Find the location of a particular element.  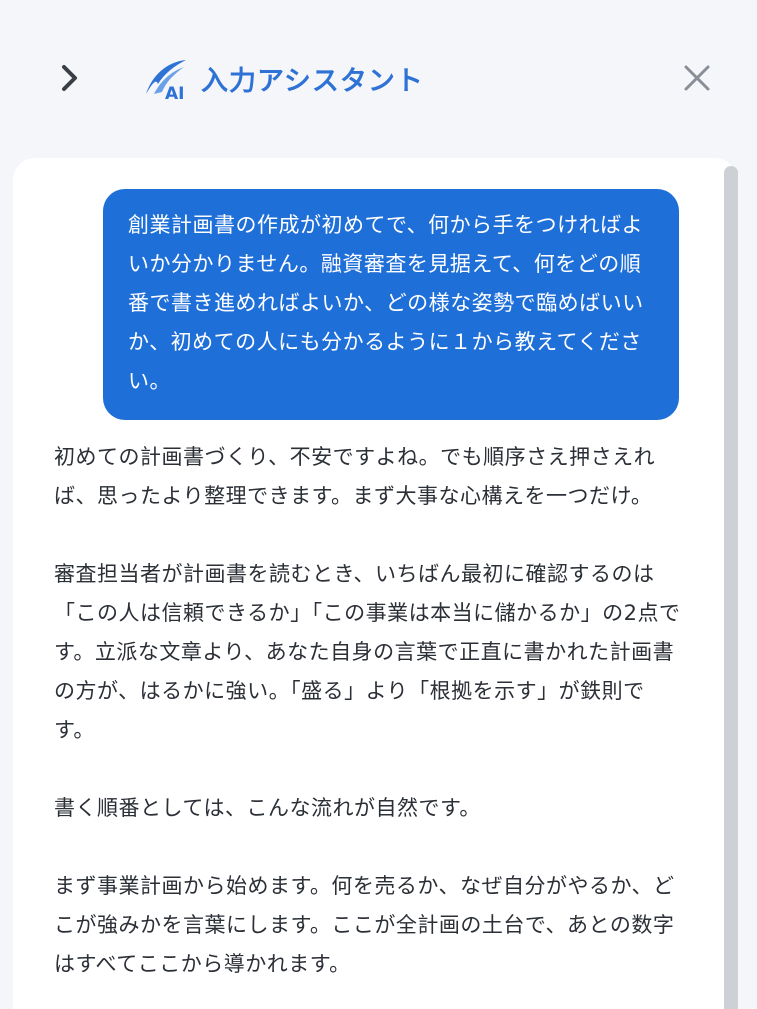

logo-text: AI is located at coordinates (174, 93).